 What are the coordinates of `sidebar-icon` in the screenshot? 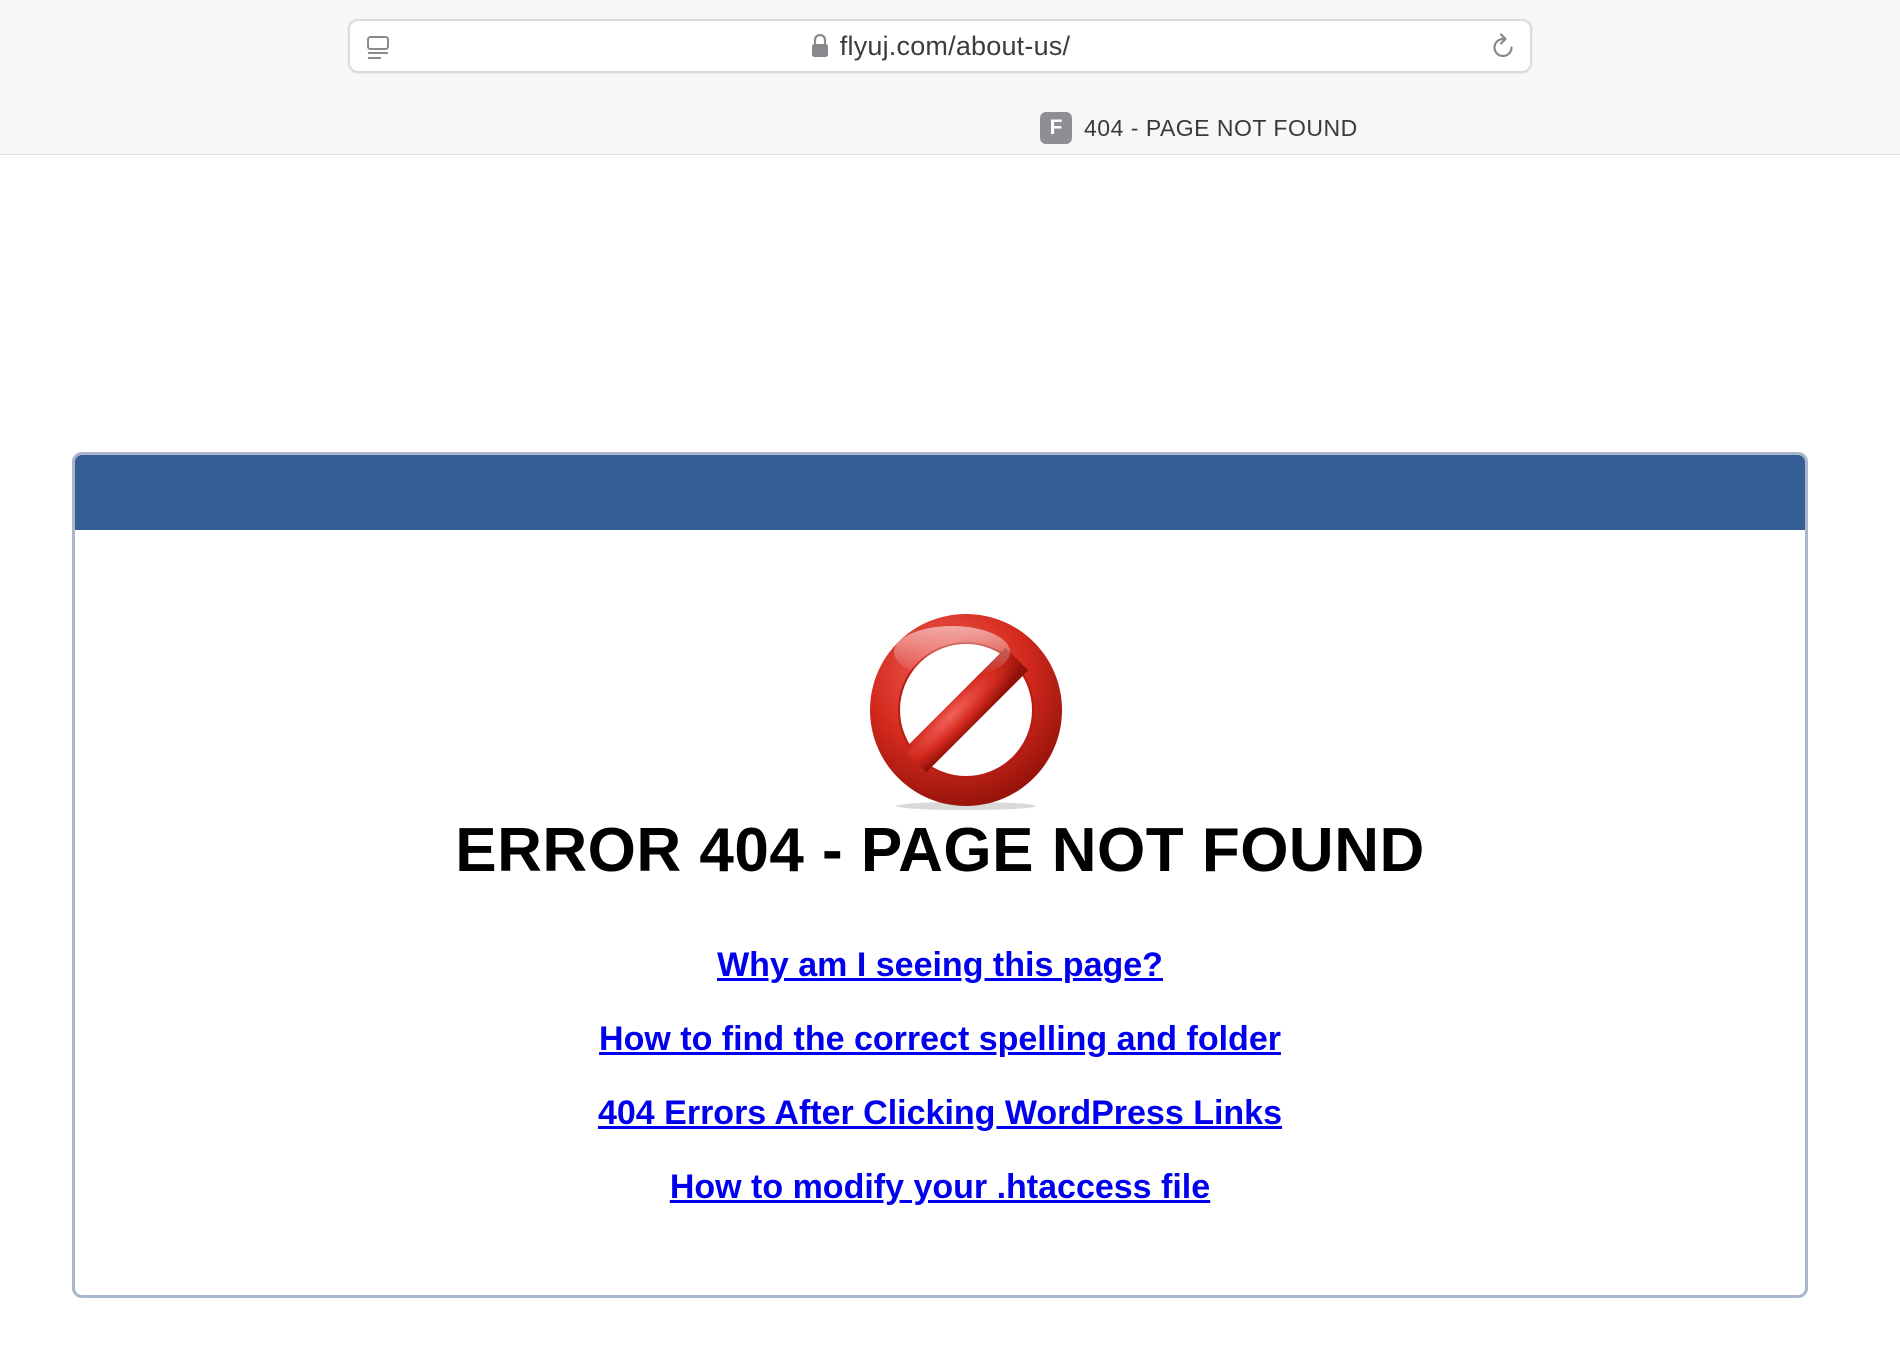 It's located at (378, 47).